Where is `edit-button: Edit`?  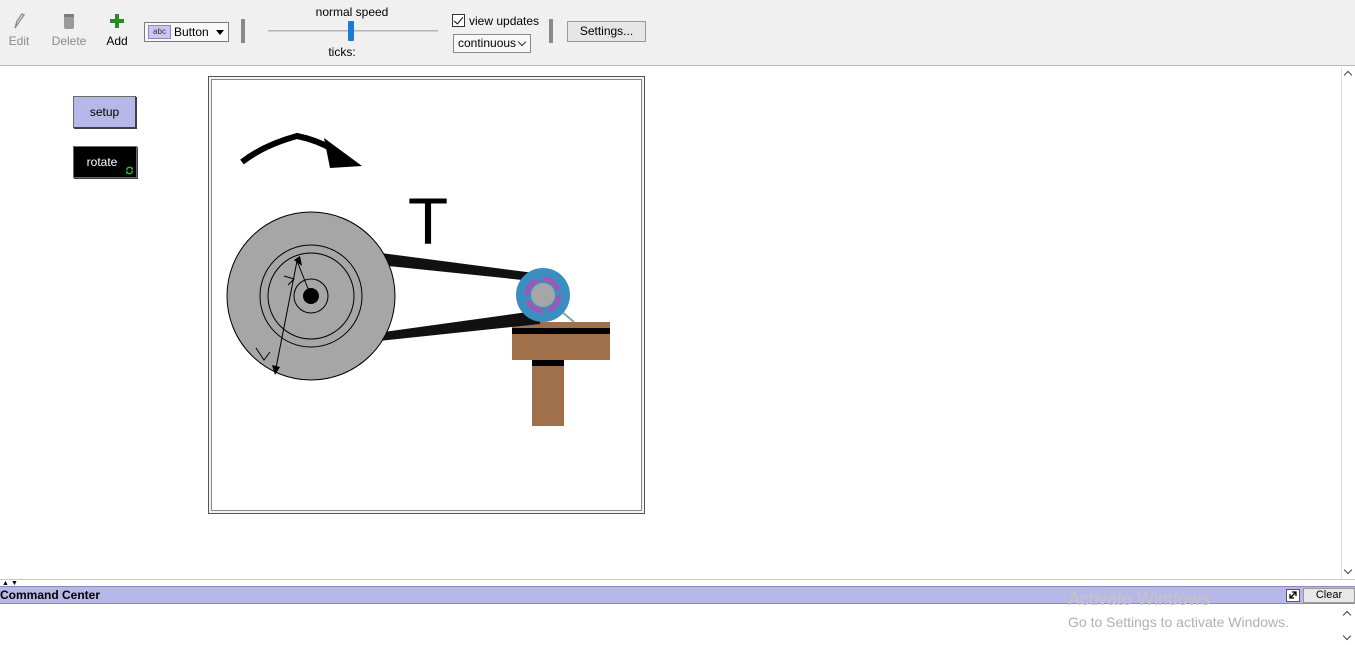 edit-button: Edit is located at coordinates (20, 29).